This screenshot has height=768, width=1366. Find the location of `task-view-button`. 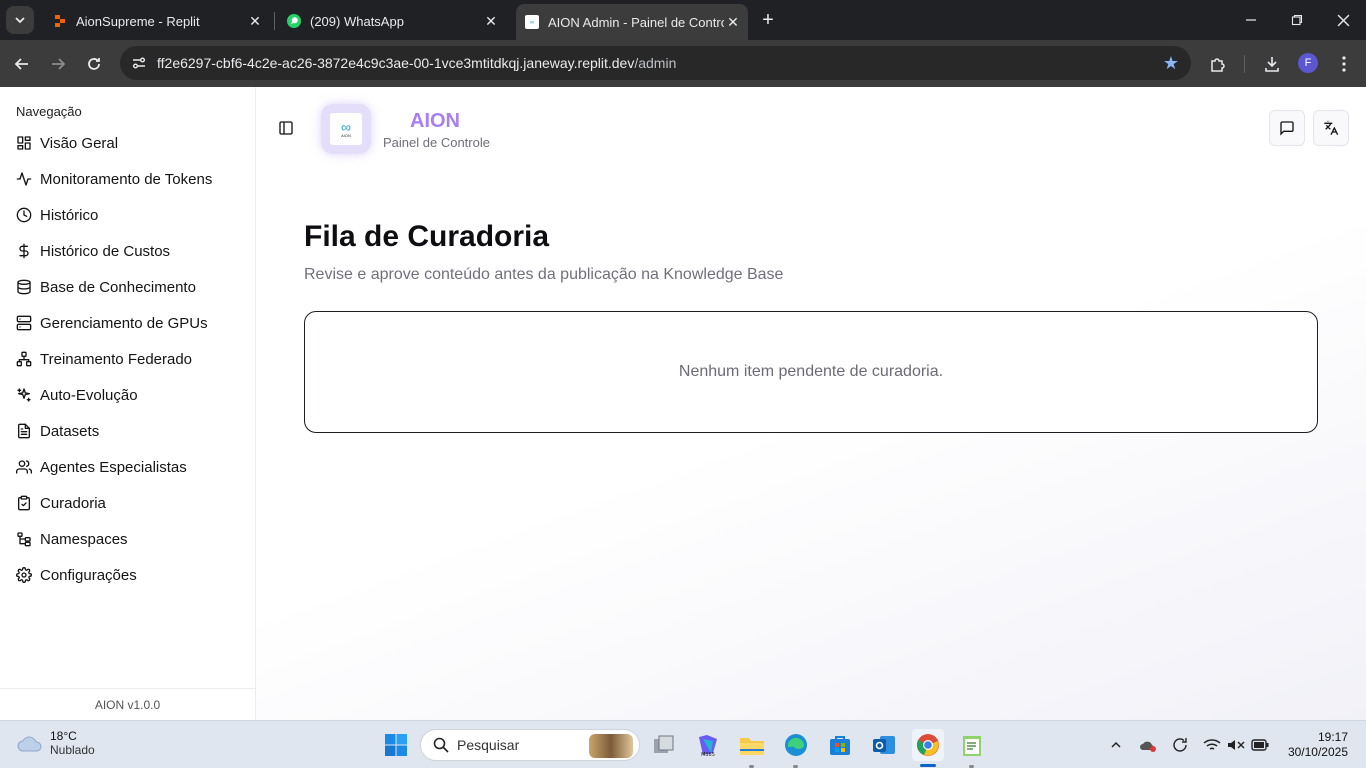

task-view-button is located at coordinates (664, 745).